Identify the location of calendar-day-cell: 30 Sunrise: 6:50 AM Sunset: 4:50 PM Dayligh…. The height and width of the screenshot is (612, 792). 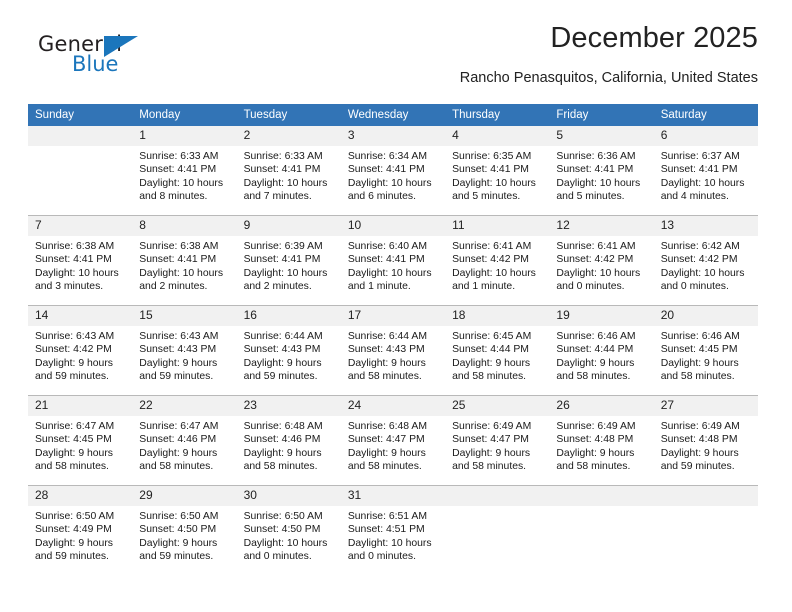
(288, 530).